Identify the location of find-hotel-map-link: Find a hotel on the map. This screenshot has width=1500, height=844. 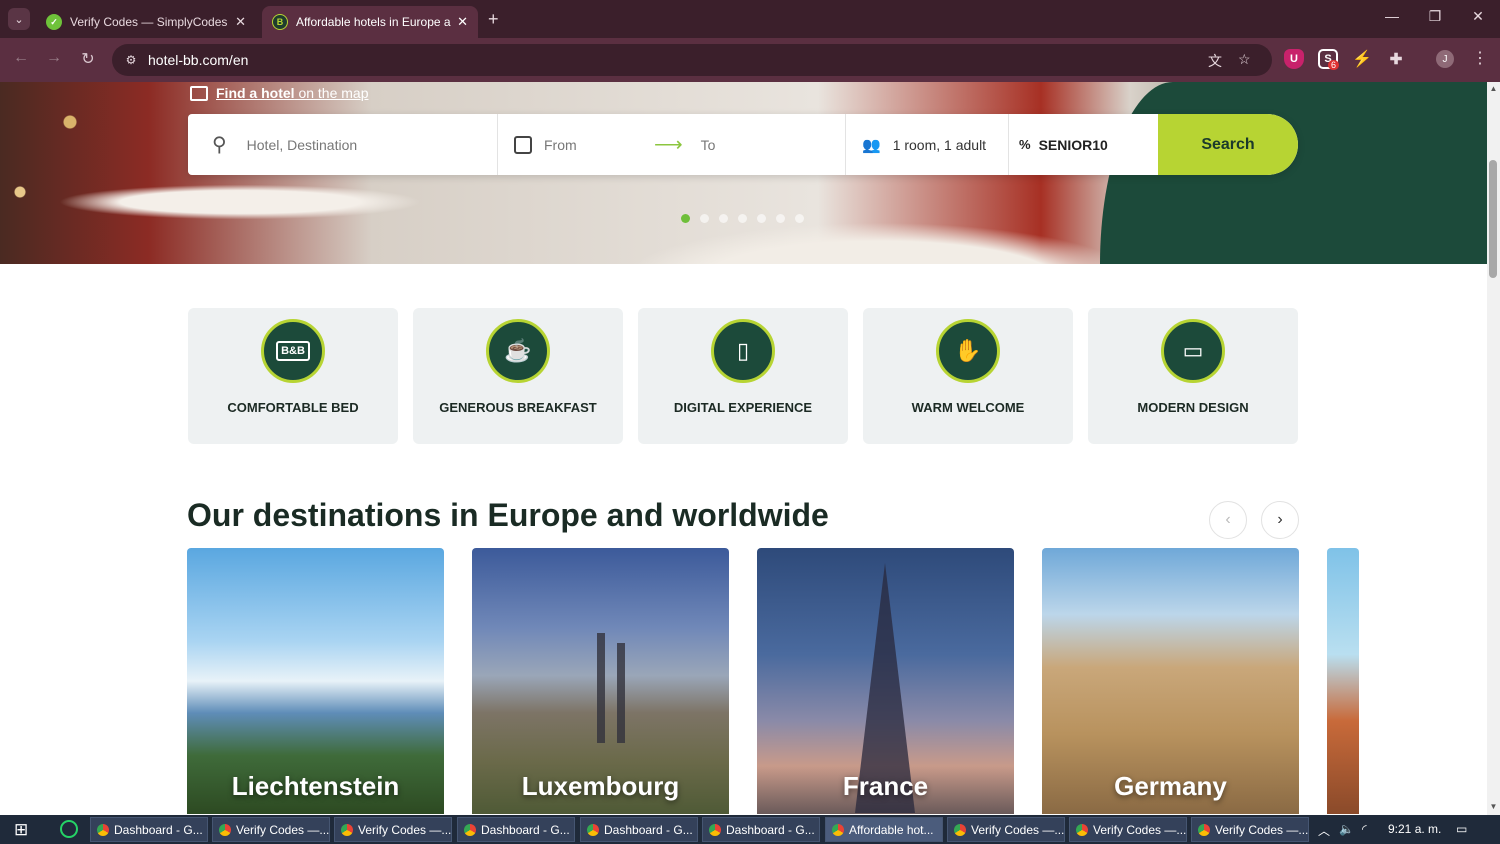
(279, 93).